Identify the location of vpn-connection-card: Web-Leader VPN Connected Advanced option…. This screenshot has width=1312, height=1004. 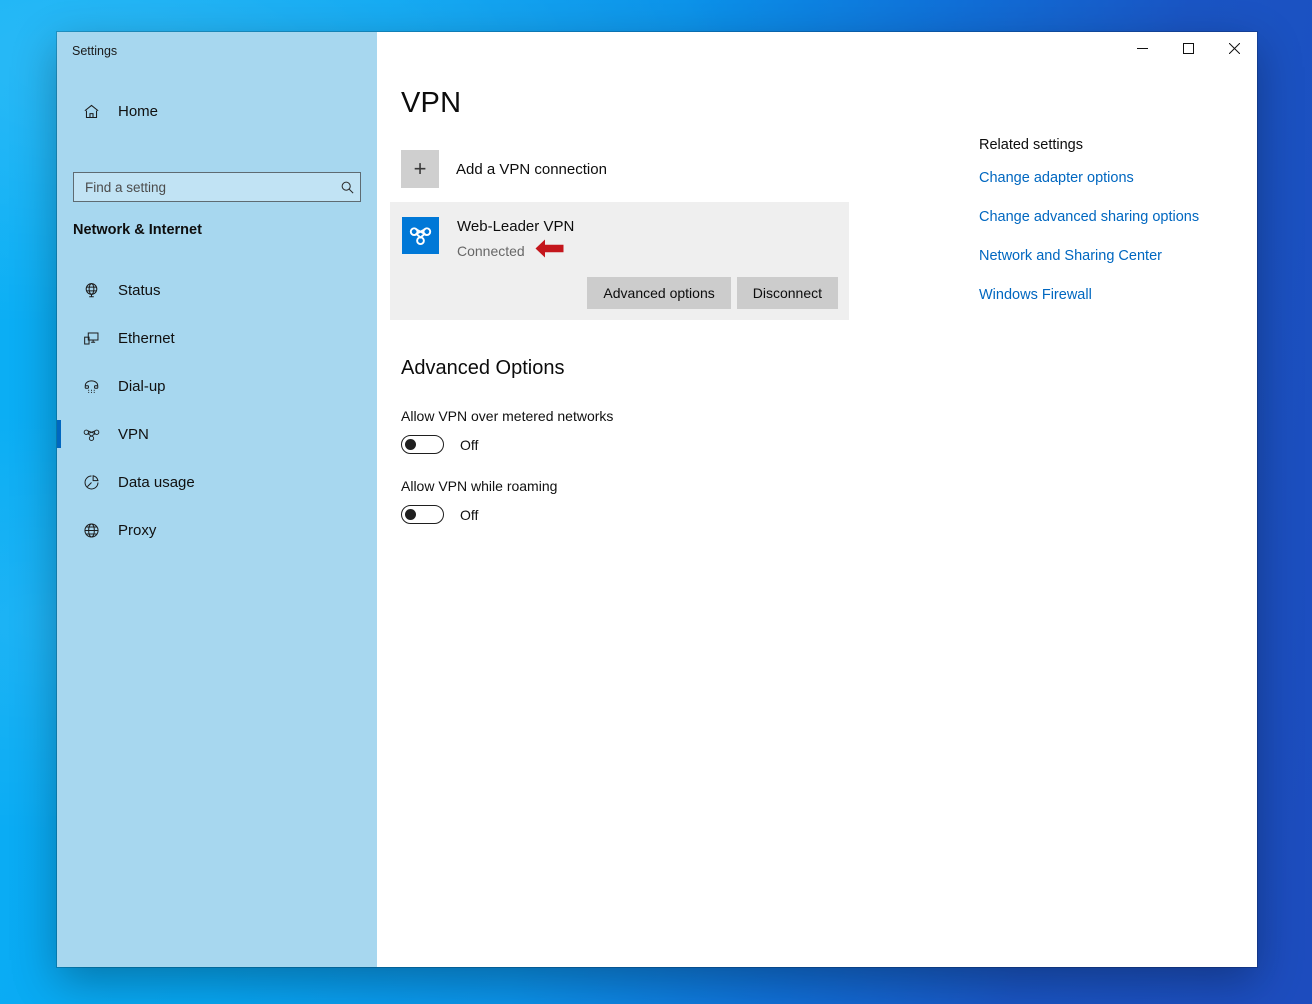
(619, 261).